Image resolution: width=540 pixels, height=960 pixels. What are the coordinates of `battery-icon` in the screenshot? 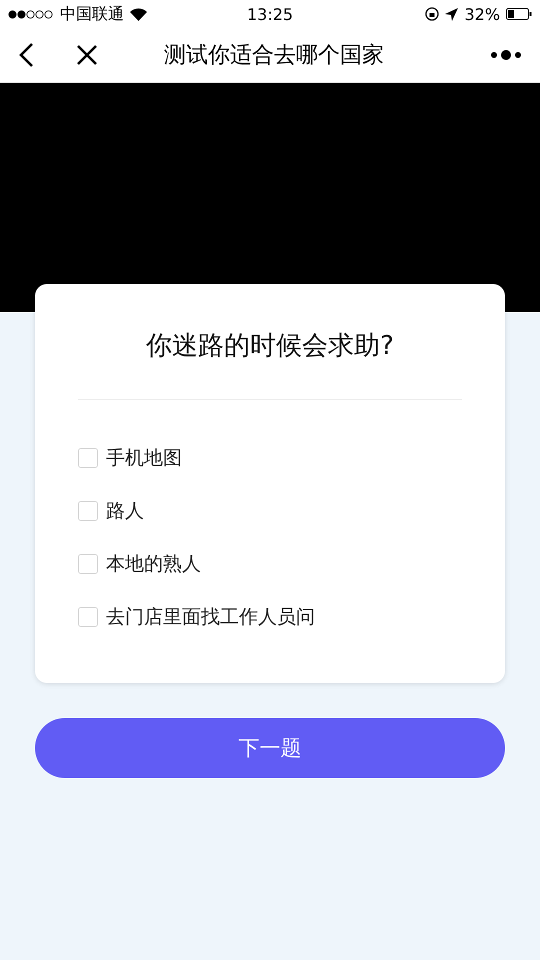 It's located at (519, 14).